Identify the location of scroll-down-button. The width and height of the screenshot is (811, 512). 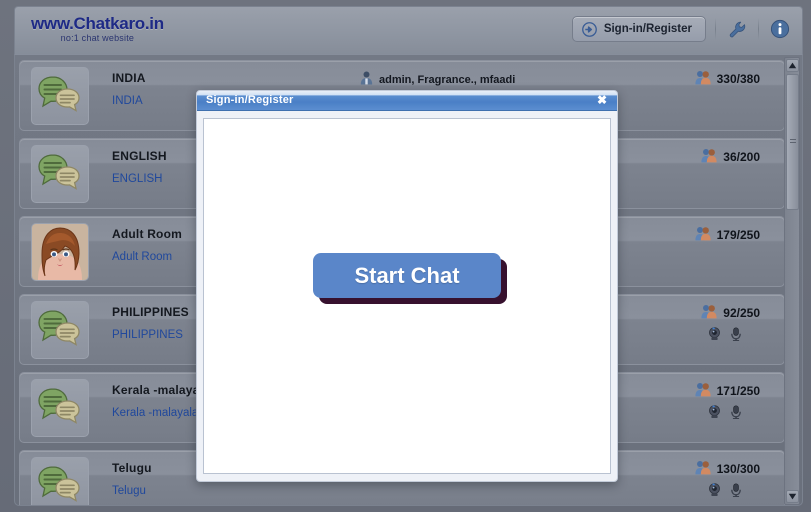
(792, 496).